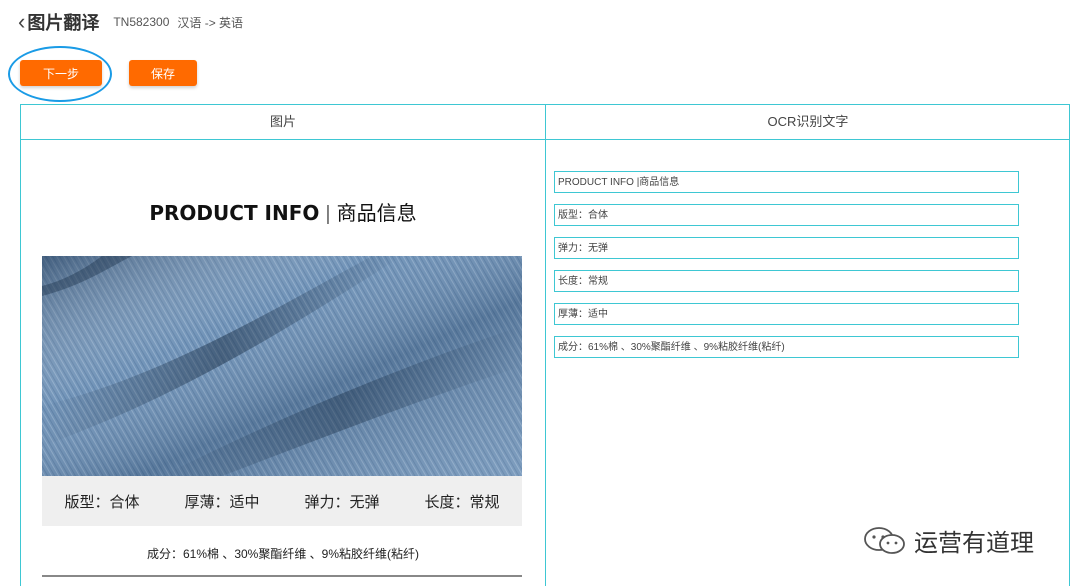 The height and width of the screenshot is (586, 1080). What do you see at coordinates (283, 554) in the screenshot?
I see `composition-text: 成分：61%棉 、30%聚酯纤维 、9%粘胶纤维(粘纤)` at bounding box center [283, 554].